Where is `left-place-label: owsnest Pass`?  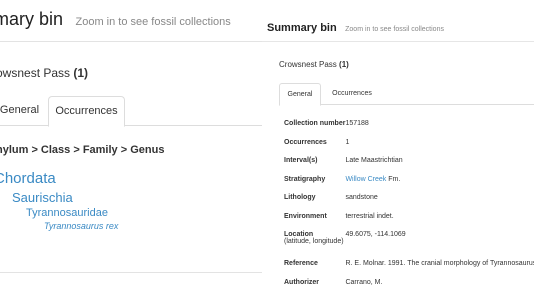
left-place-label: owsnest Pass is located at coordinates (35, 73).